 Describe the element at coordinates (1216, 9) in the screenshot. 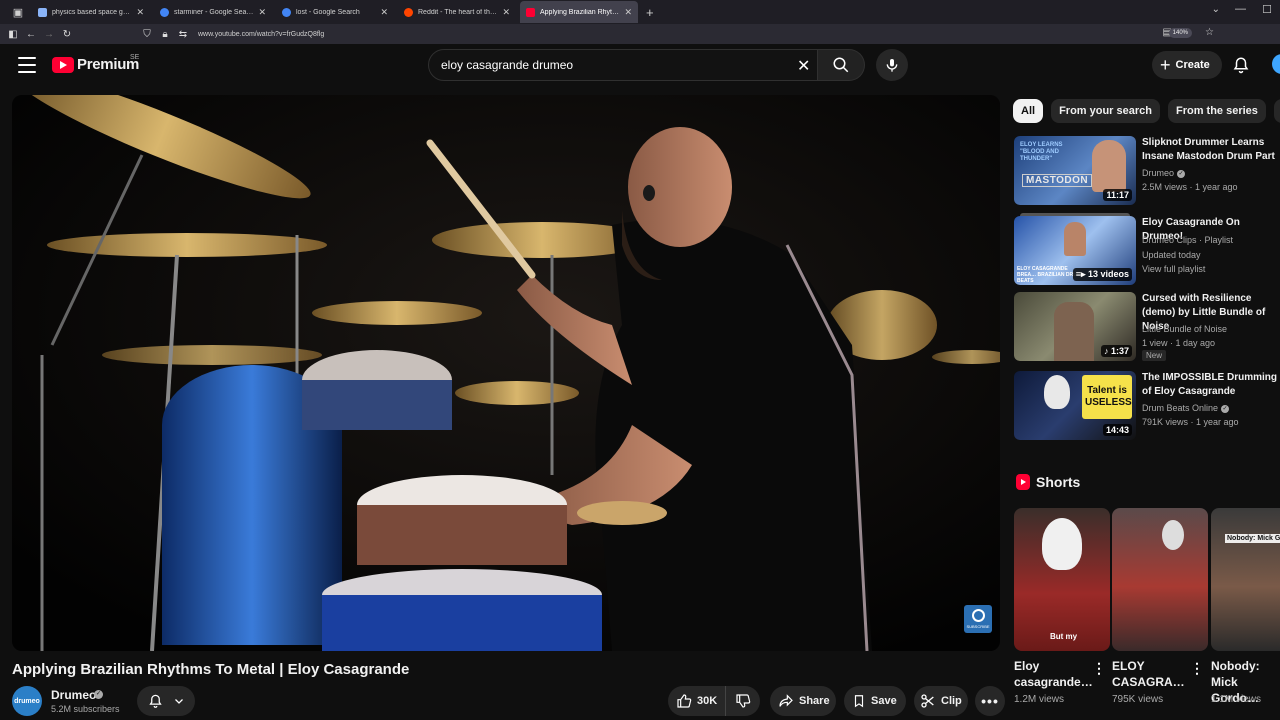

I see `tab-list-chevron-icon: ⌄` at that location.